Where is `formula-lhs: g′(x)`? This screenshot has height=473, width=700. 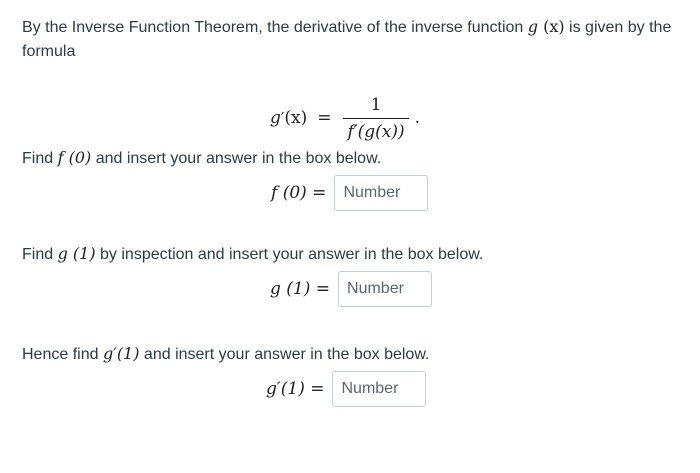
formula-lhs: g′(x) is located at coordinates (288, 118).